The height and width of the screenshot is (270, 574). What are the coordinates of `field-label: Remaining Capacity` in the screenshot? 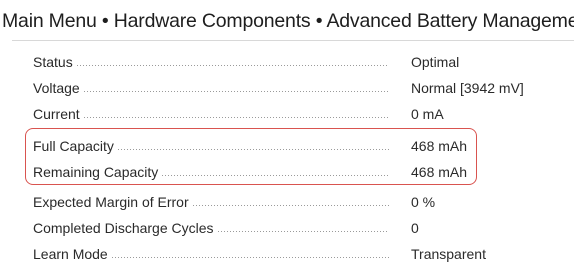 It's located at (214, 171).